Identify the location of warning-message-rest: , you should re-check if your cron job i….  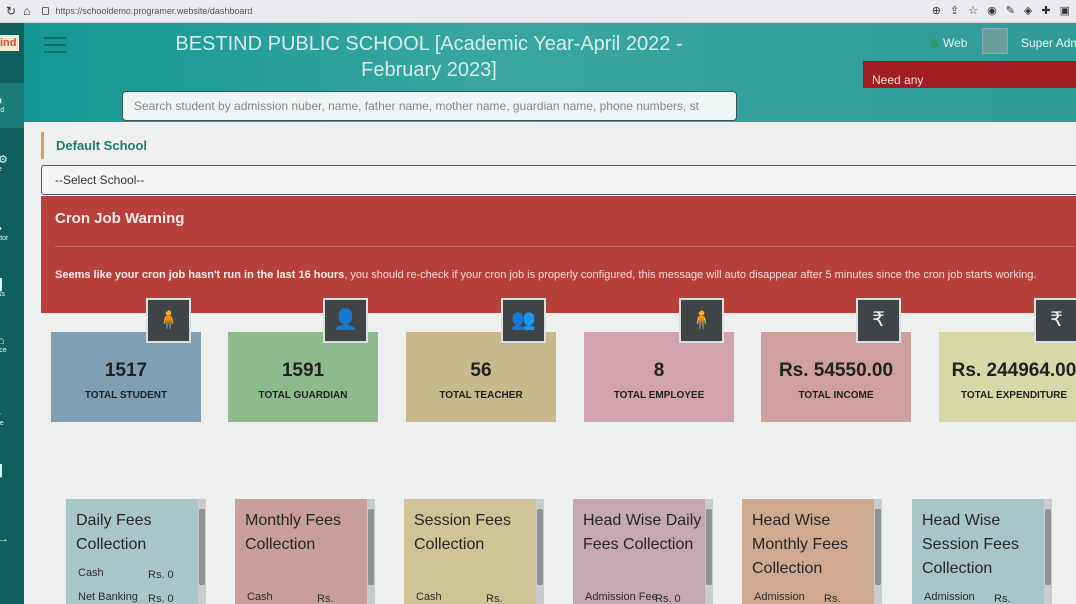
(690, 275).